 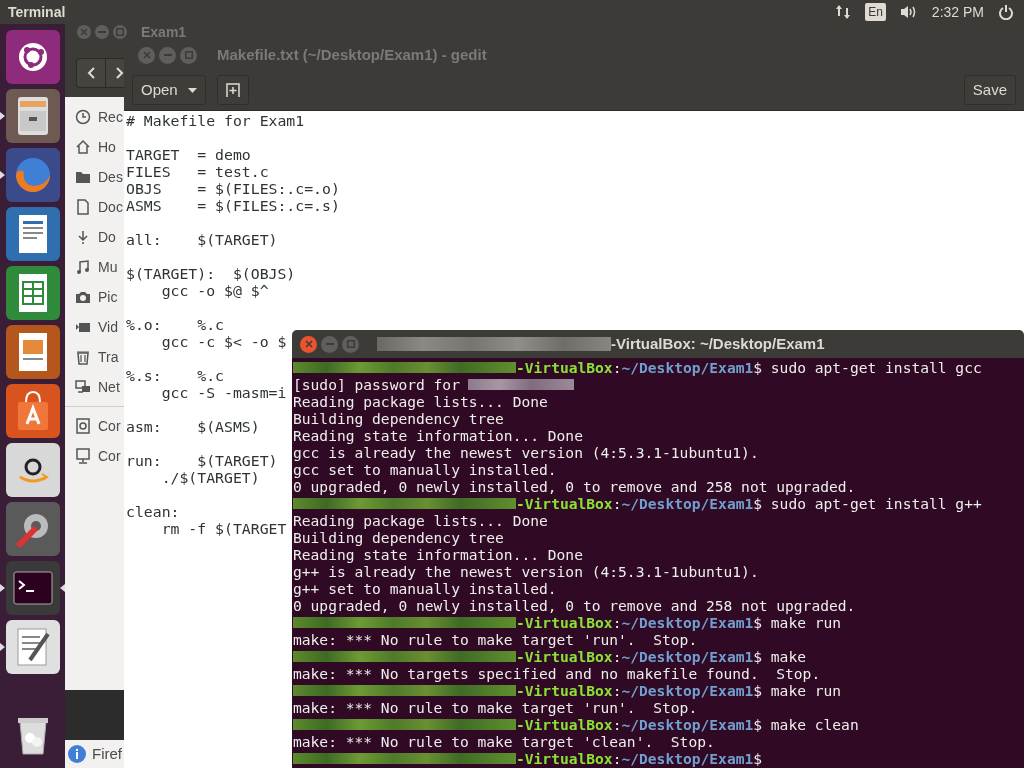 What do you see at coordinates (425, 588) in the screenshot?
I see `output-line: g++ set to manually installed.` at bounding box center [425, 588].